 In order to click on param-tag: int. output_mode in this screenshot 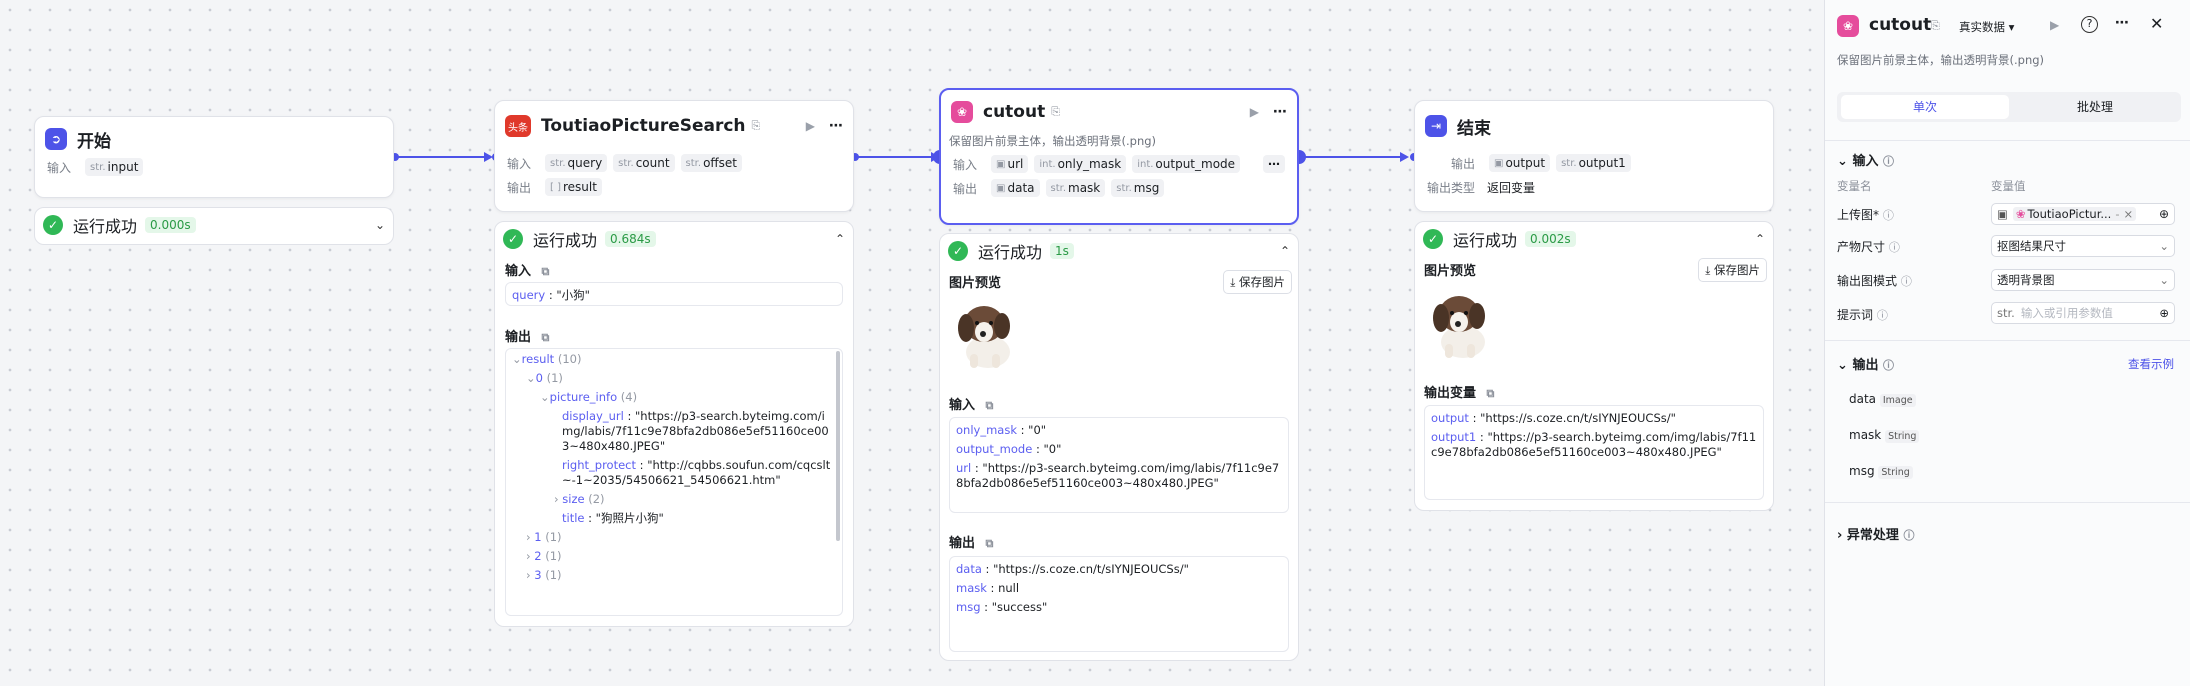, I will do `click(1186, 164)`.